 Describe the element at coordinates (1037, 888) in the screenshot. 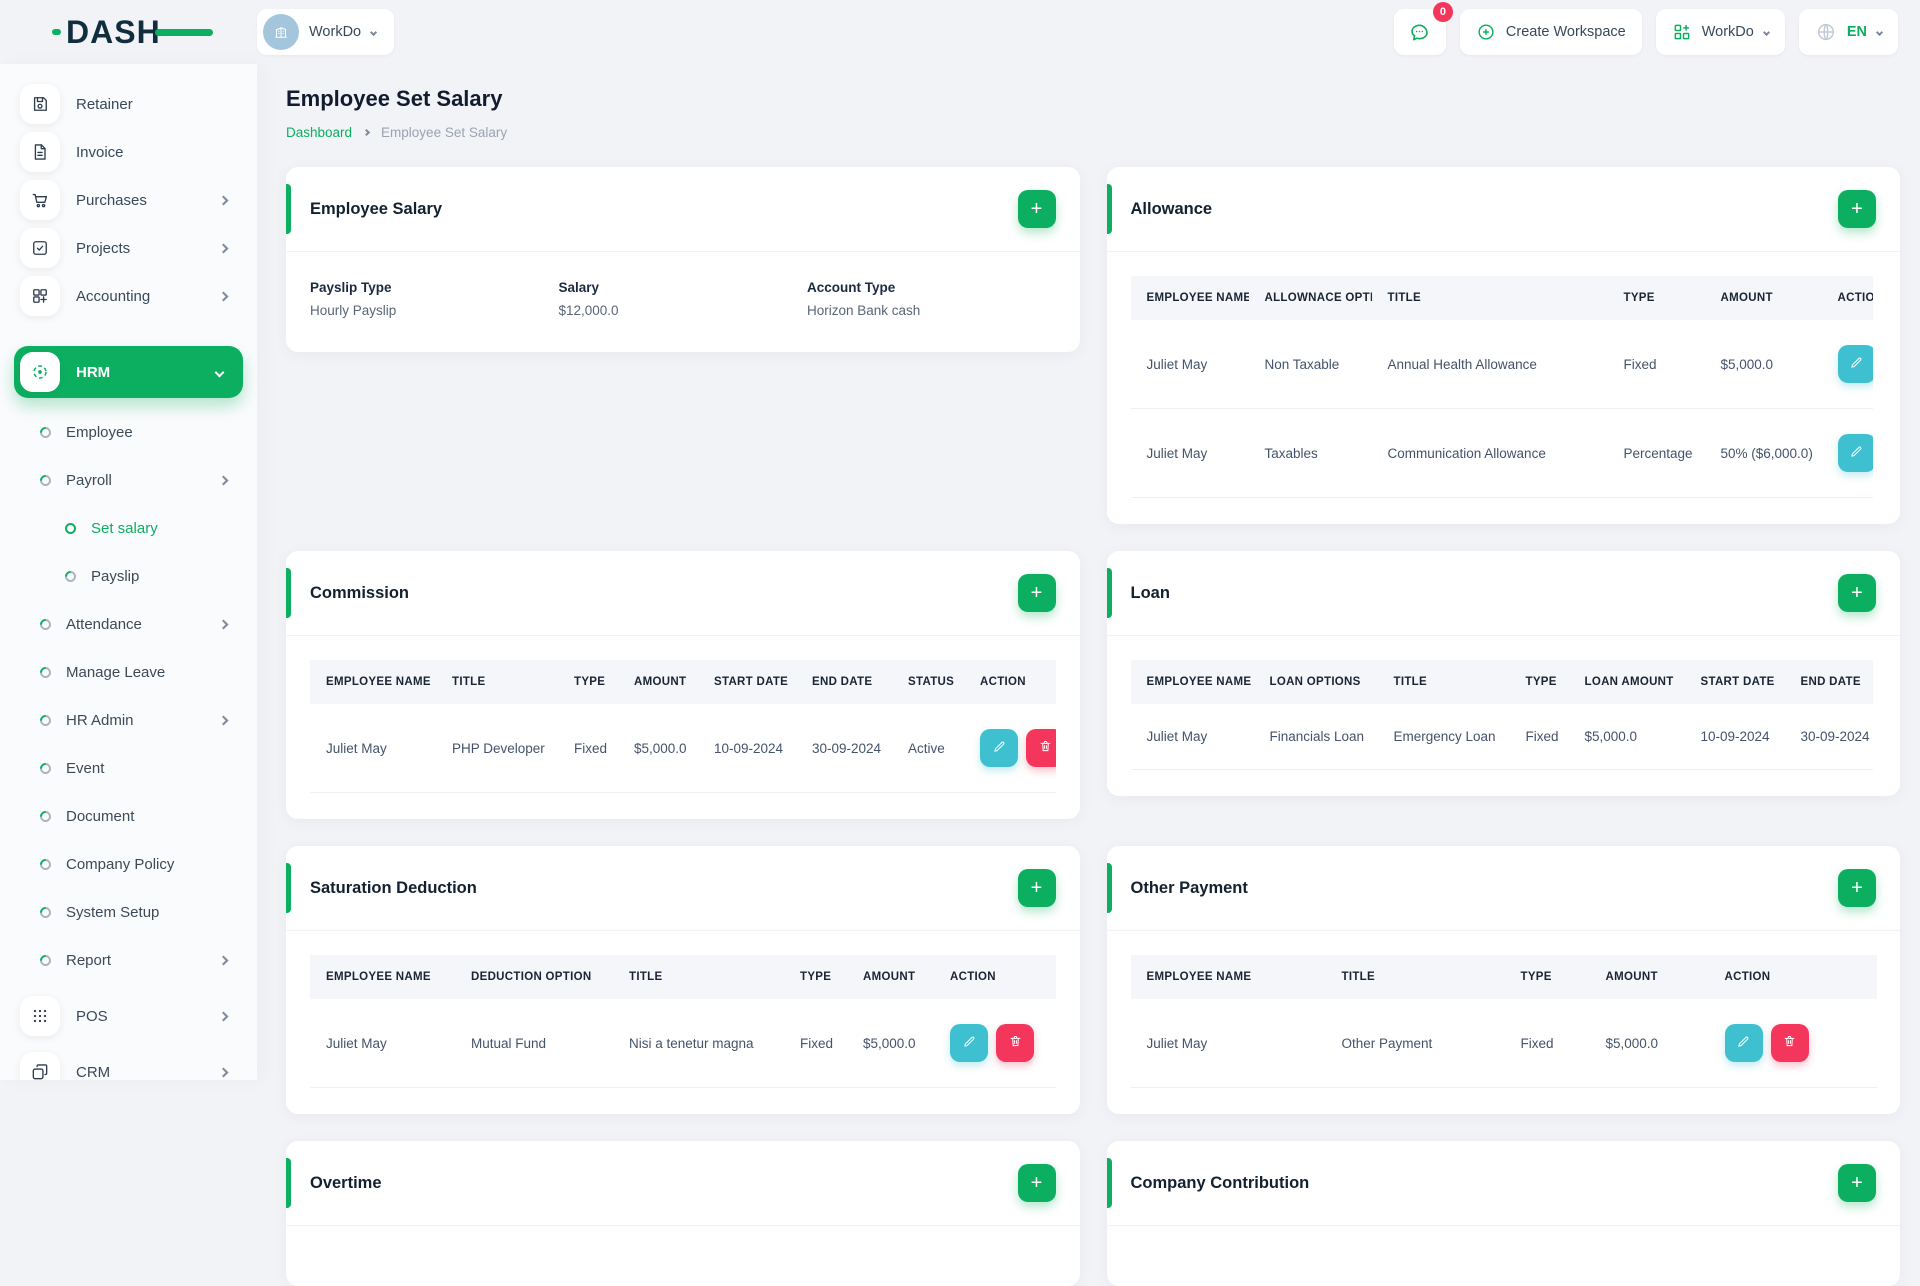

I see `add-saturation-deduction-button: +` at that location.